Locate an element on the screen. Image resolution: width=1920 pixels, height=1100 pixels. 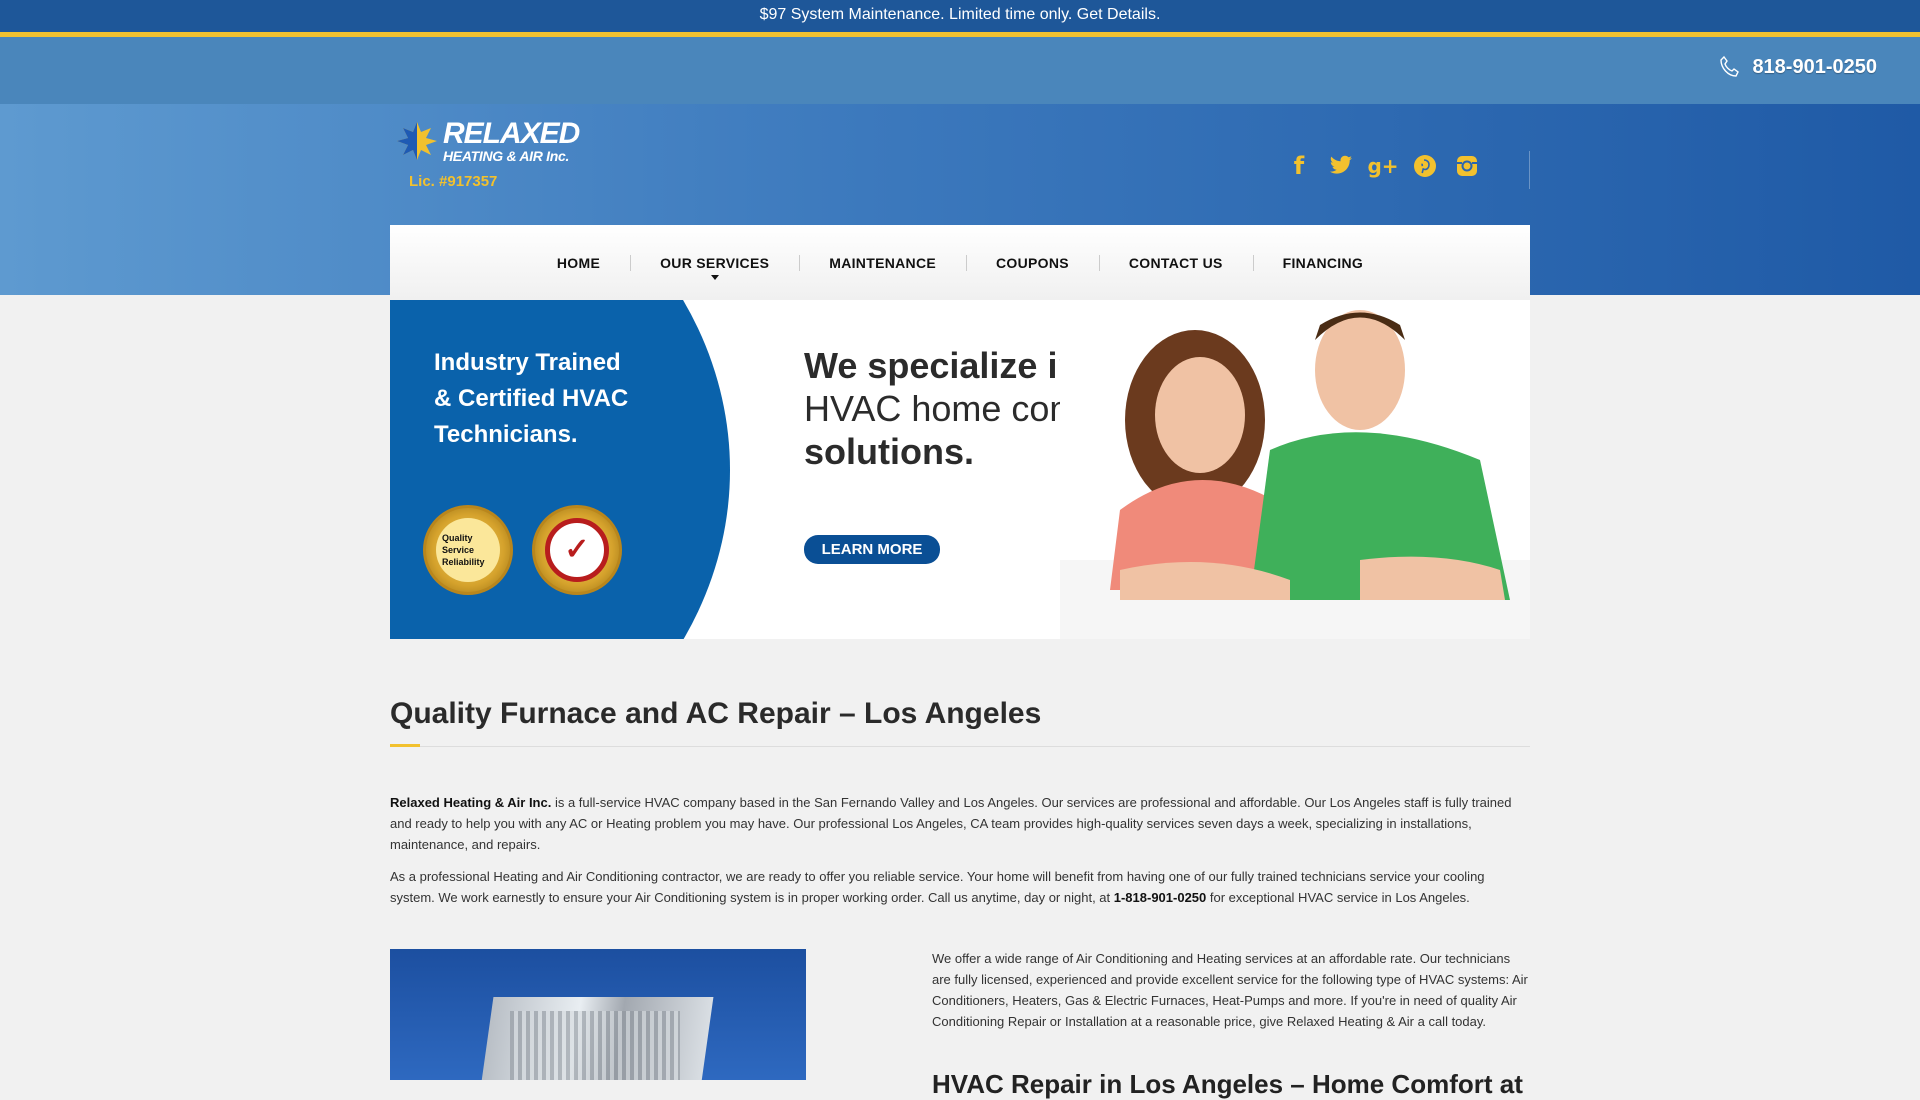
inline-phone: 1-818-901-0250 is located at coordinates (1160, 897).